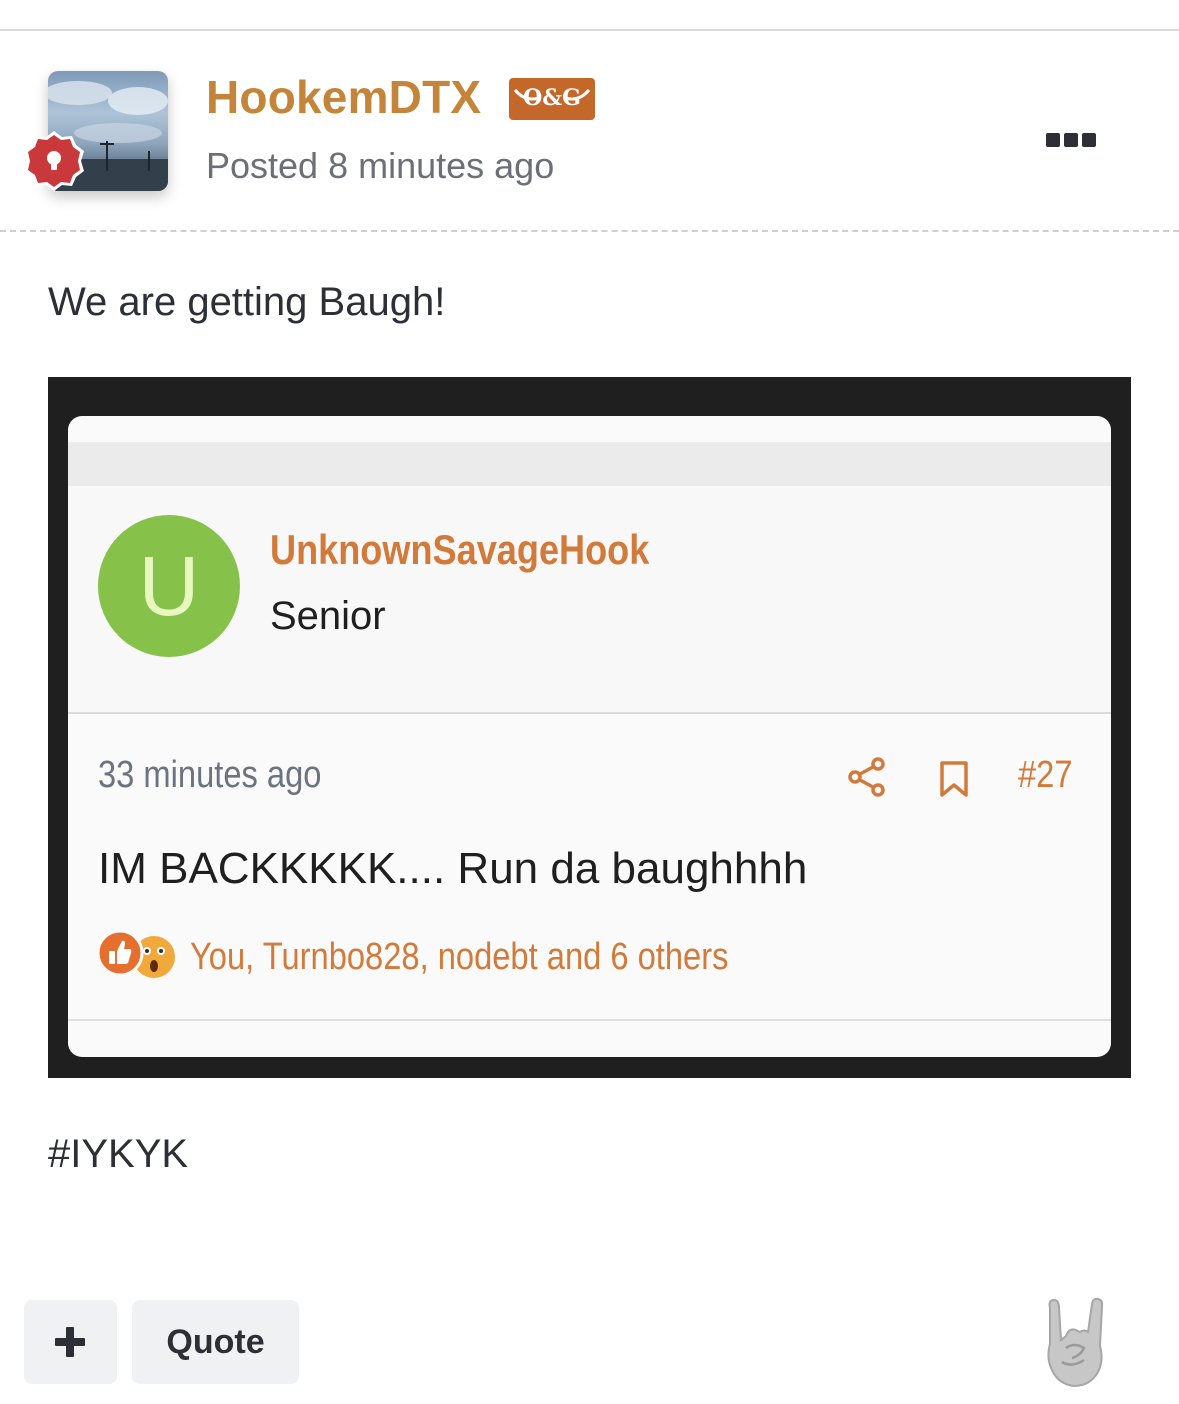 This screenshot has width=1179, height=1404. I want to click on card-bottom-divider, so click(589, 1020).